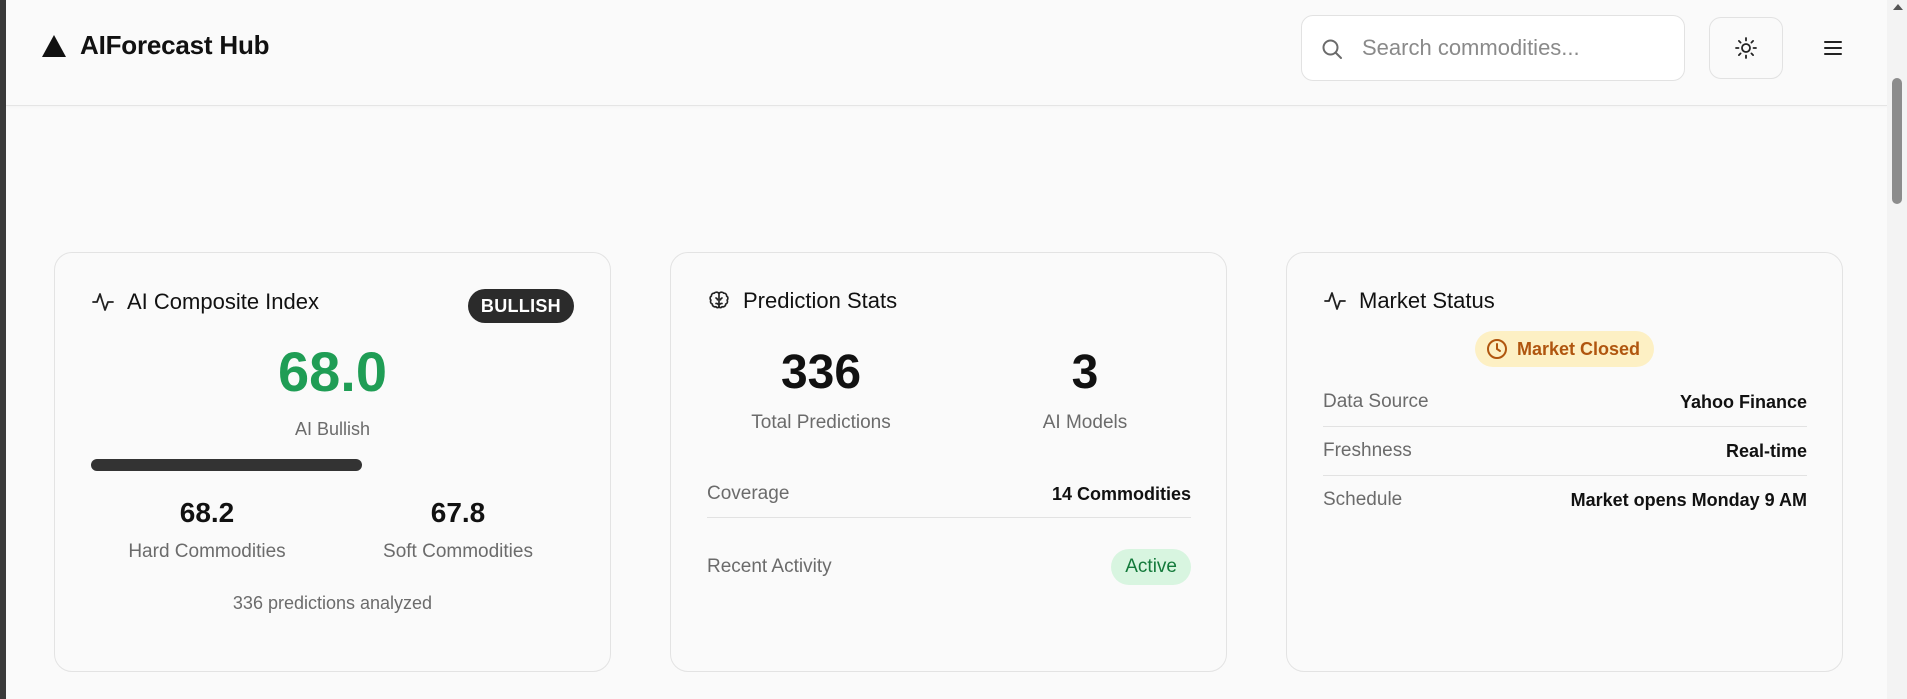 The height and width of the screenshot is (699, 1907). What do you see at coordinates (949, 494) in the screenshot?
I see `coverage-row: Coverage 14 Commodities` at bounding box center [949, 494].